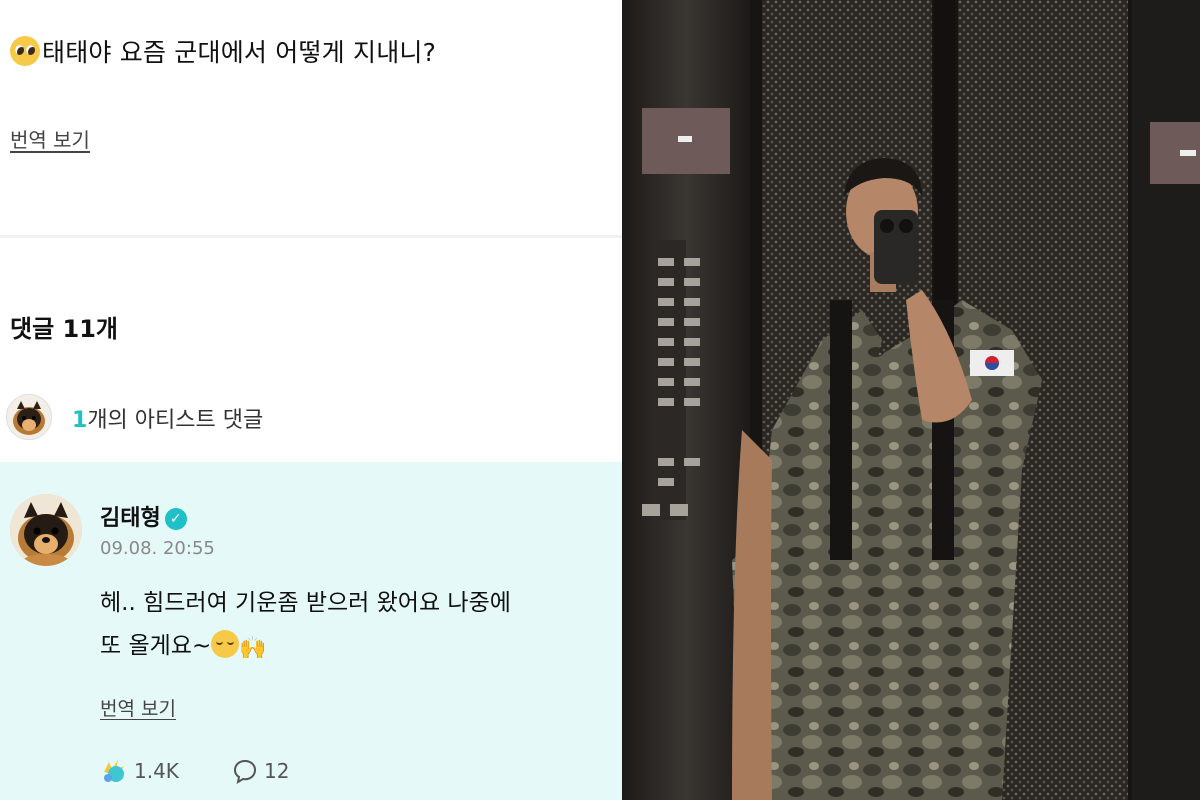  Describe the element at coordinates (277, 771) in the screenshot. I see `reply-count: 12` at that location.